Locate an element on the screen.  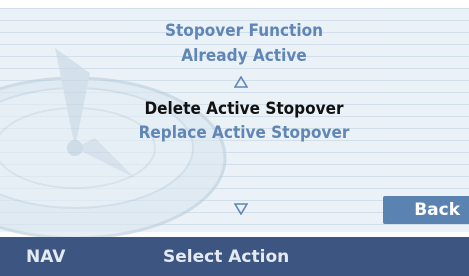
up-triangle-icon is located at coordinates (241, 82).